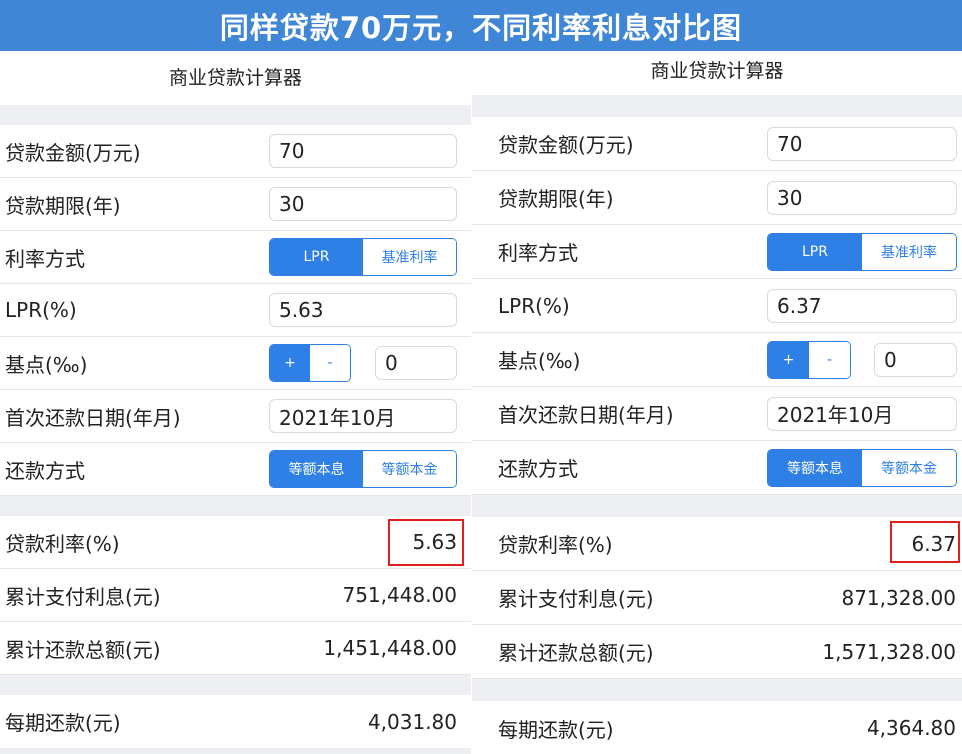 This screenshot has height=754, width=962. What do you see at coordinates (399, 595) in the screenshot?
I see `total-interest-value: 751,448.00` at bounding box center [399, 595].